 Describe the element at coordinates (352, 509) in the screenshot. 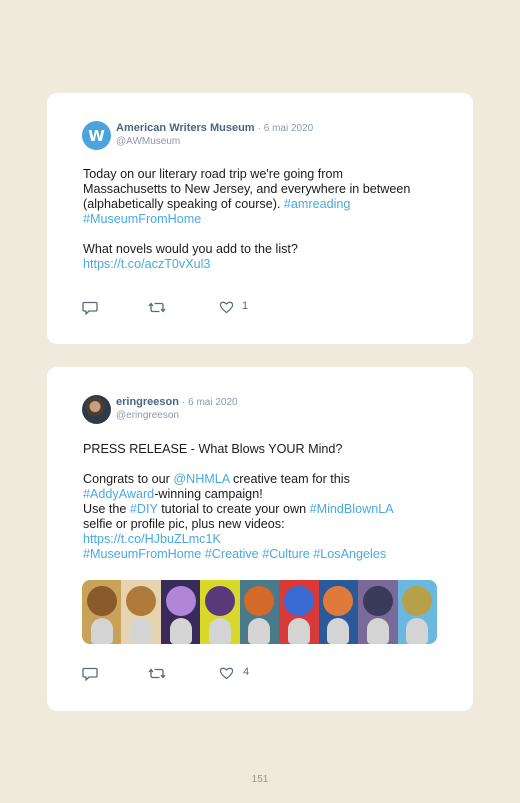

I see `hashtag-link: #MindBlownLA` at that location.